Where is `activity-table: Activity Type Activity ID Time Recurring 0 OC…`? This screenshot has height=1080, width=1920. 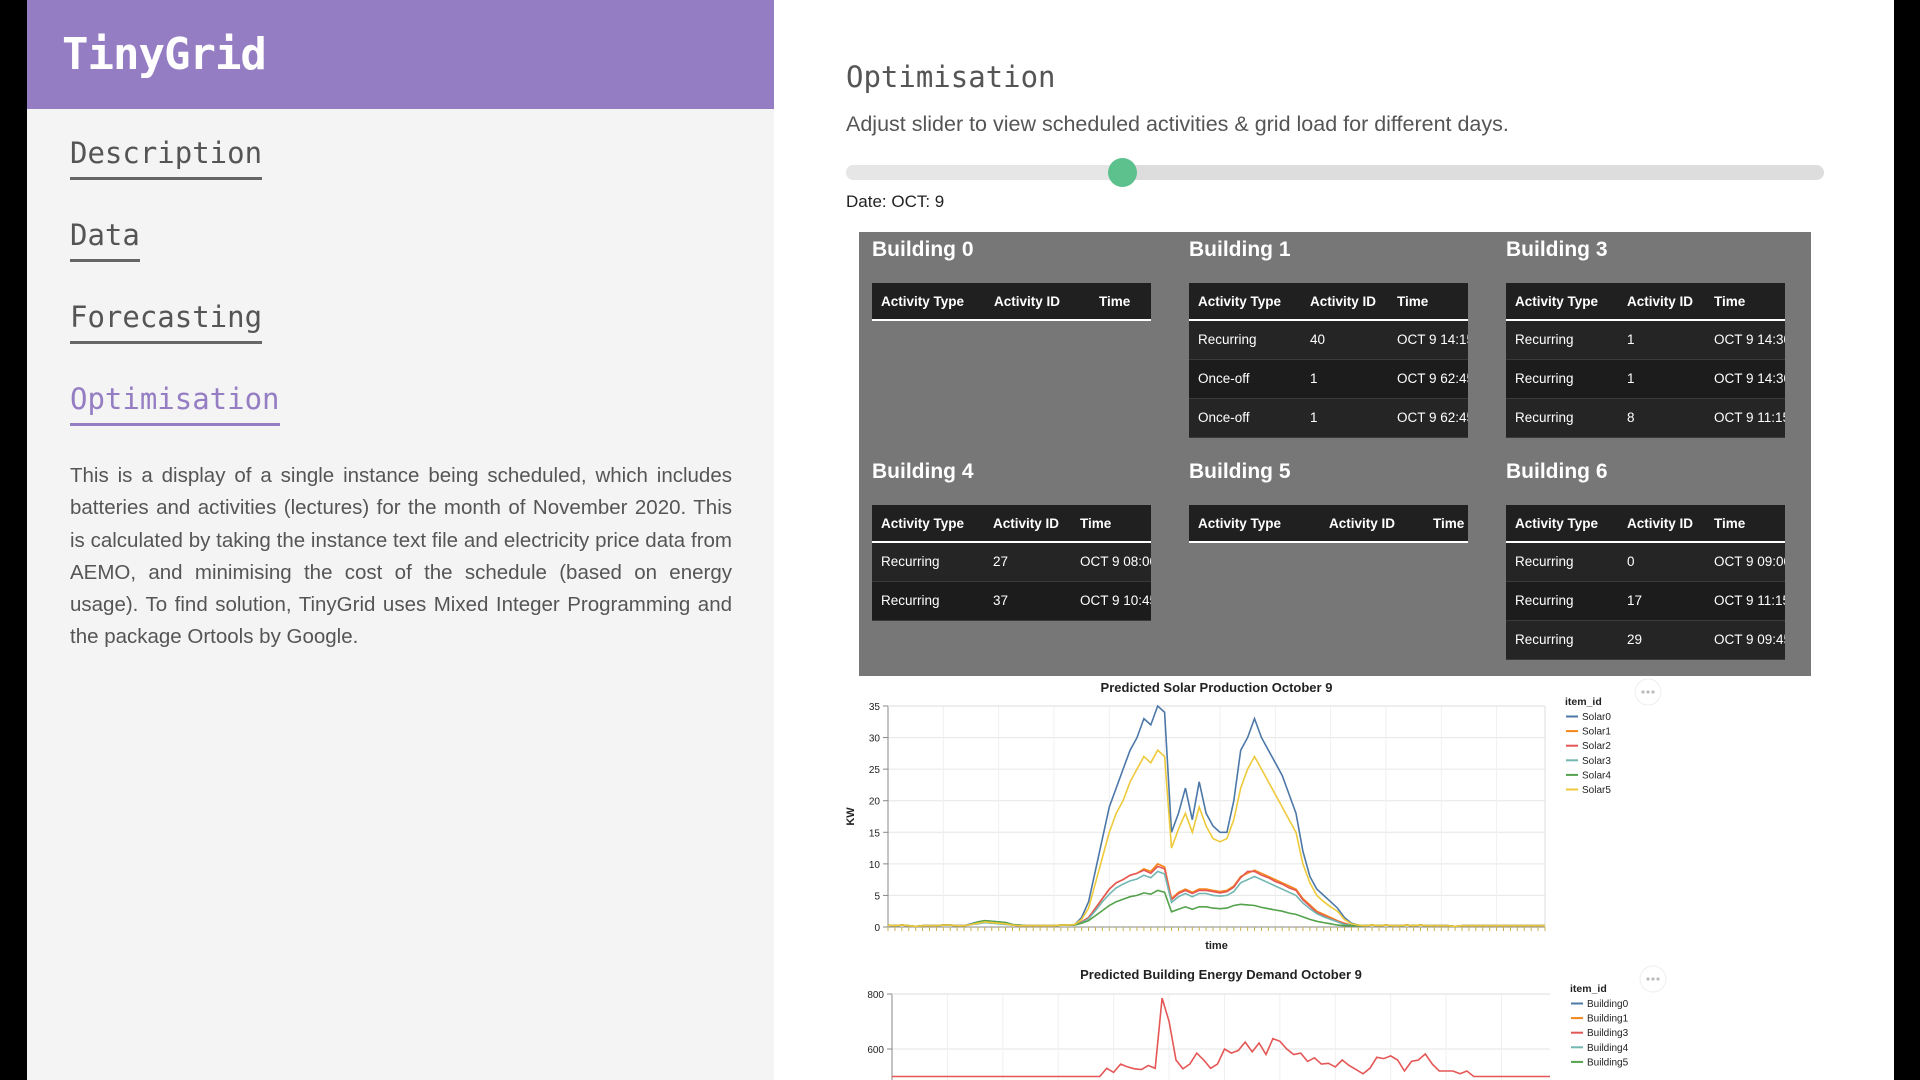 activity-table: Activity Type Activity ID Time Recurring 0 OC… is located at coordinates (1645, 582).